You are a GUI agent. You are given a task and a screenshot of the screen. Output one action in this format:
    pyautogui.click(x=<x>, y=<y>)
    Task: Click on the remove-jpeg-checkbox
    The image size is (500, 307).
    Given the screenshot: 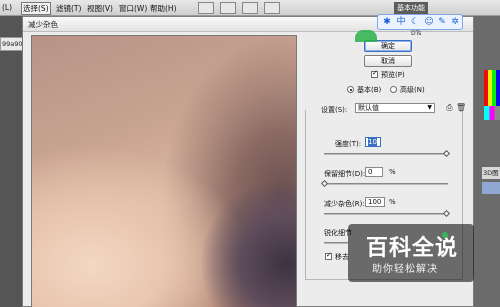 What is the action you would take?
    pyautogui.click(x=328, y=255)
    